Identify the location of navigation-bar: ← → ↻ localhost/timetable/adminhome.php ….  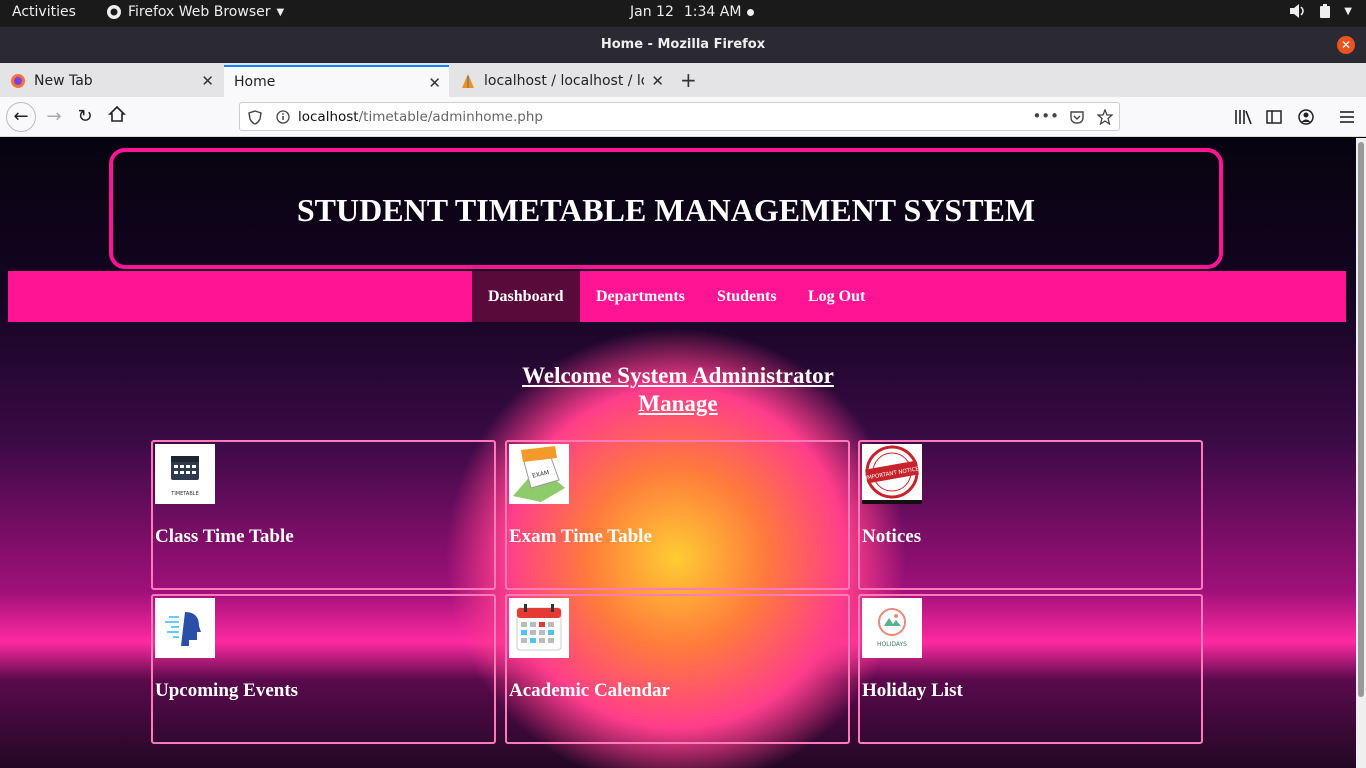
(683, 117).